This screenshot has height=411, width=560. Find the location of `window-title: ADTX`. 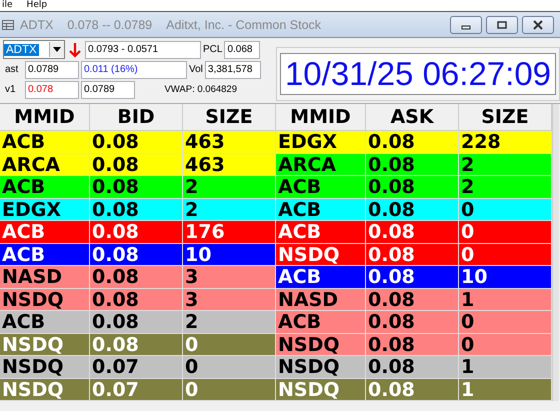

window-title: ADTX is located at coordinates (37, 25).